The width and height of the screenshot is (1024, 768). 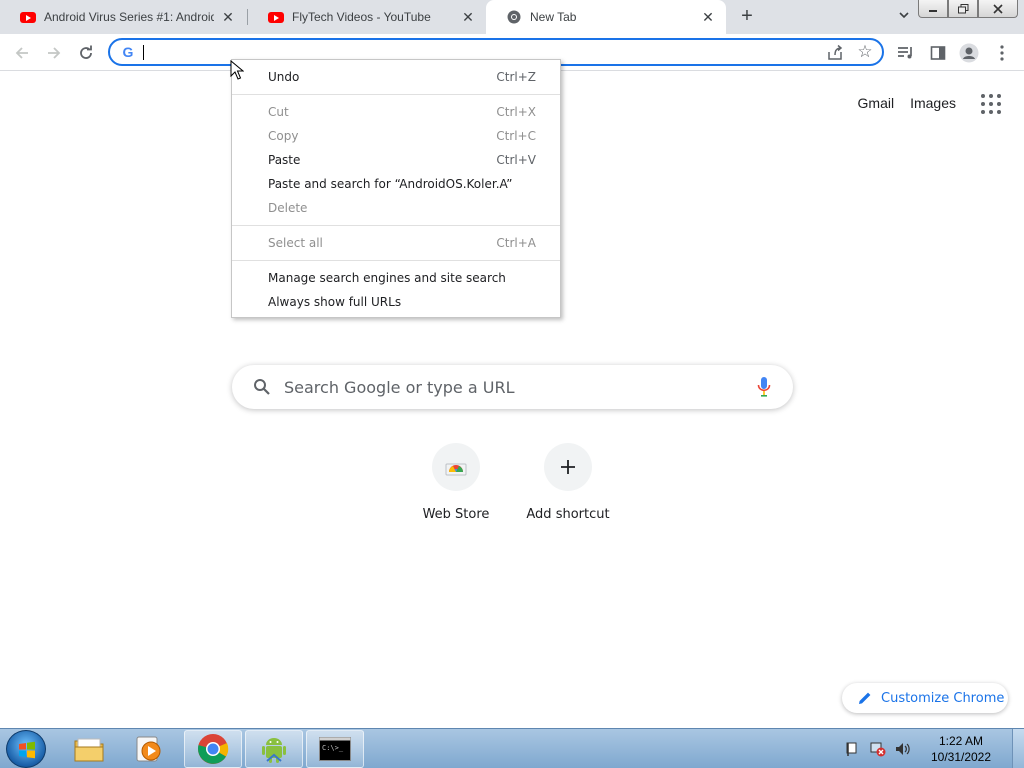 I want to click on windows-logo-icon, so click(x=27, y=750).